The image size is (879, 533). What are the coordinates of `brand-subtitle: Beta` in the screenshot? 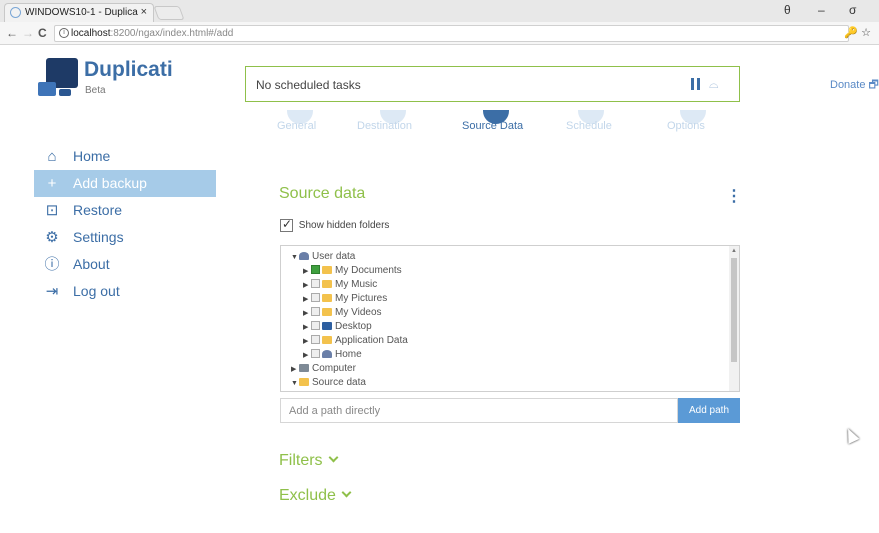 It's located at (95, 90).